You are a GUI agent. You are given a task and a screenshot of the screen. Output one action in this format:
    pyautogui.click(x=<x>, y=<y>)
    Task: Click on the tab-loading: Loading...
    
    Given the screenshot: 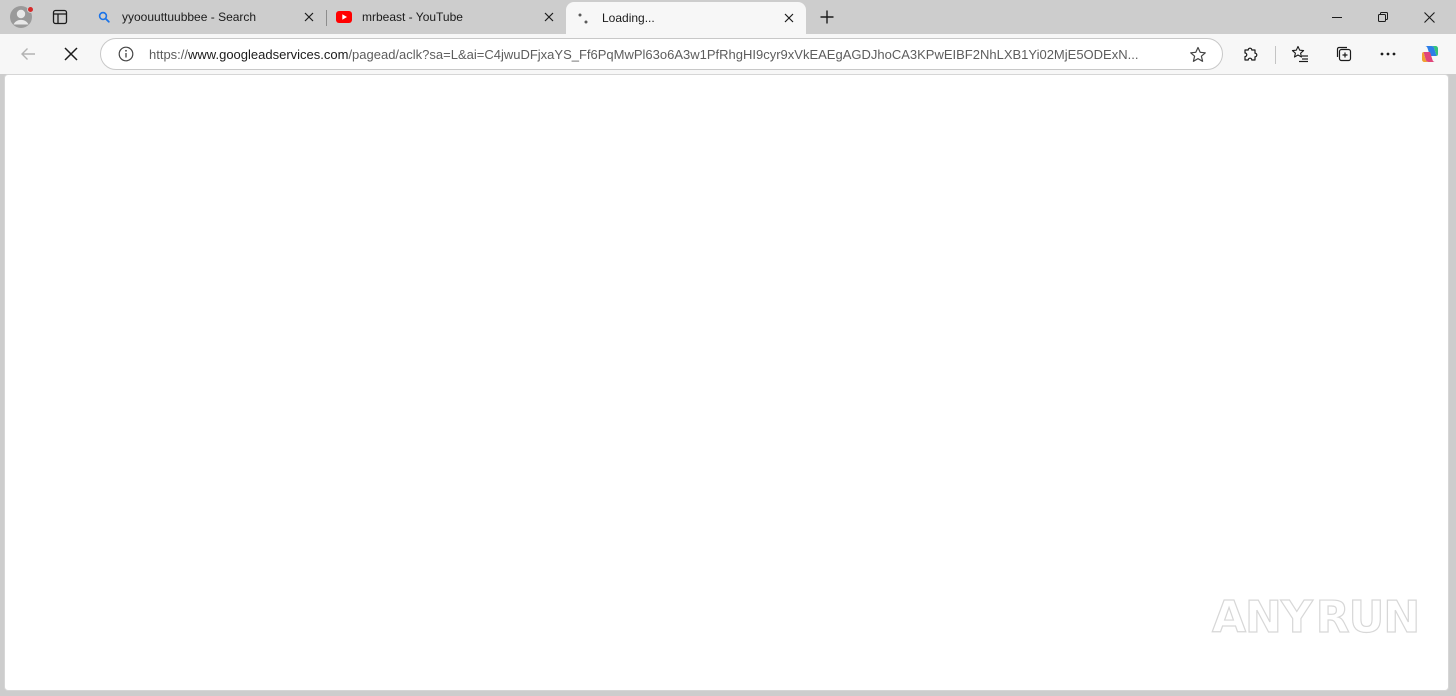 What is the action you would take?
    pyautogui.click(x=686, y=18)
    